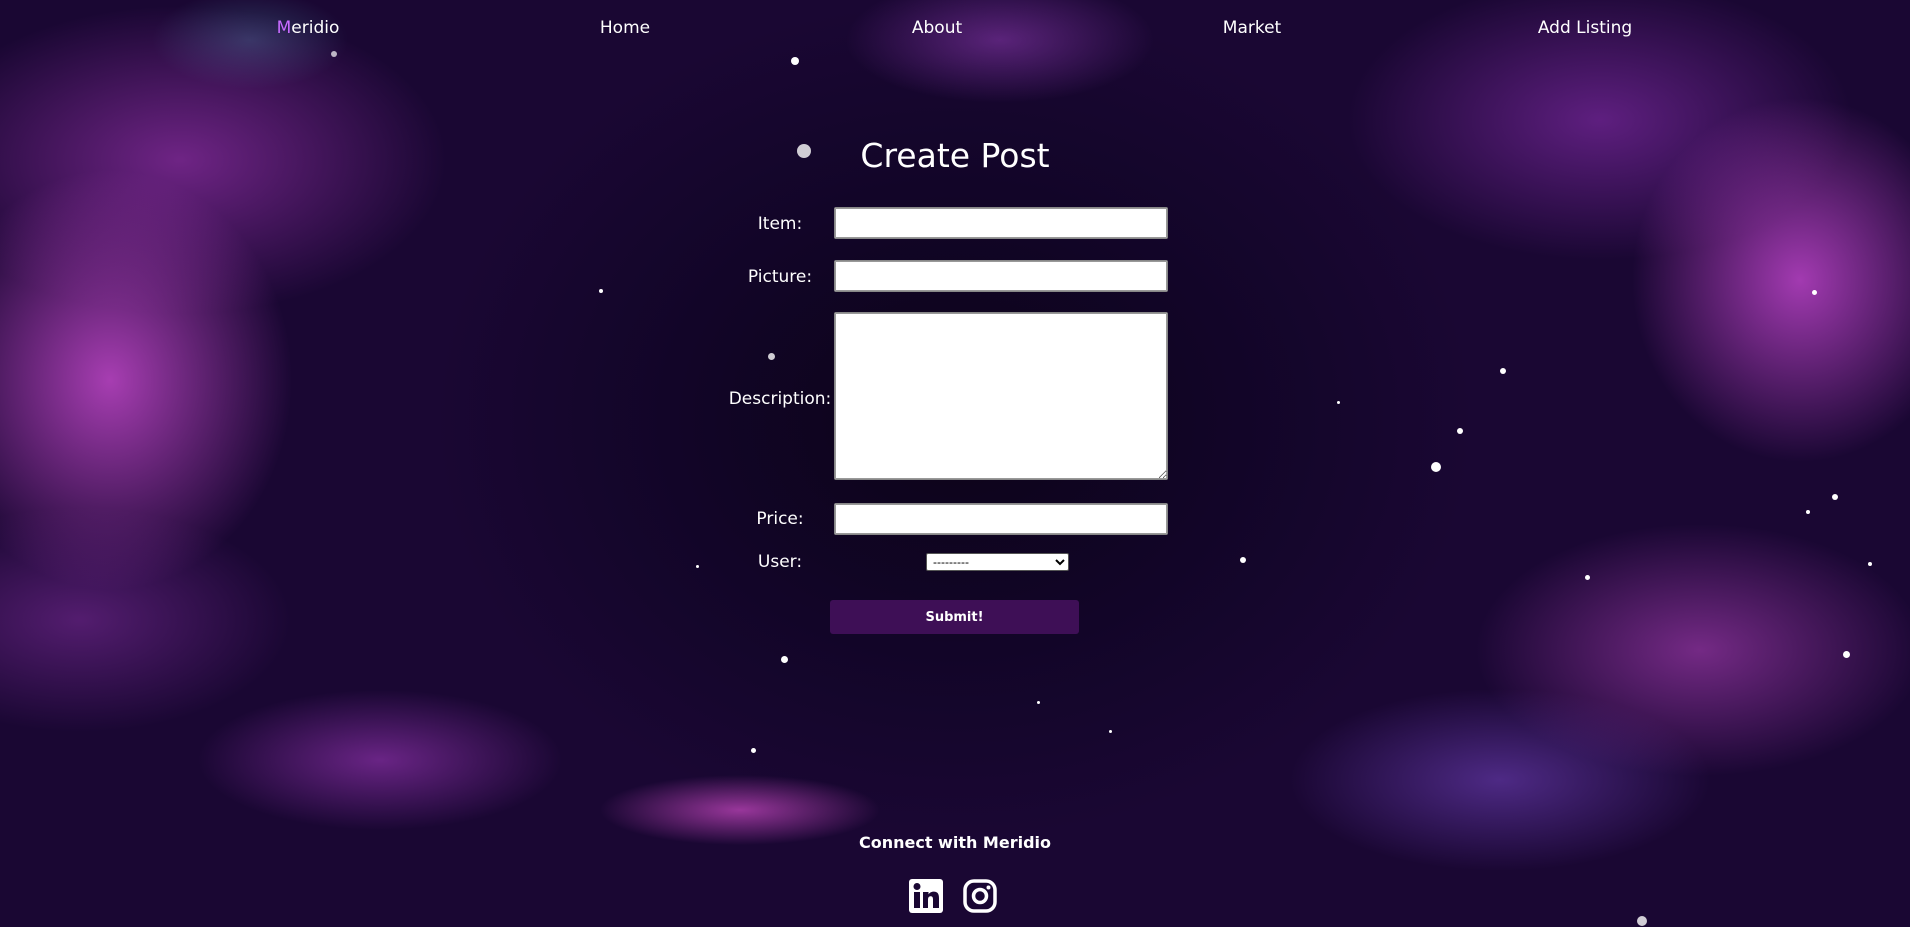 The width and height of the screenshot is (1910, 927). I want to click on item-label: Item:, so click(780, 224).